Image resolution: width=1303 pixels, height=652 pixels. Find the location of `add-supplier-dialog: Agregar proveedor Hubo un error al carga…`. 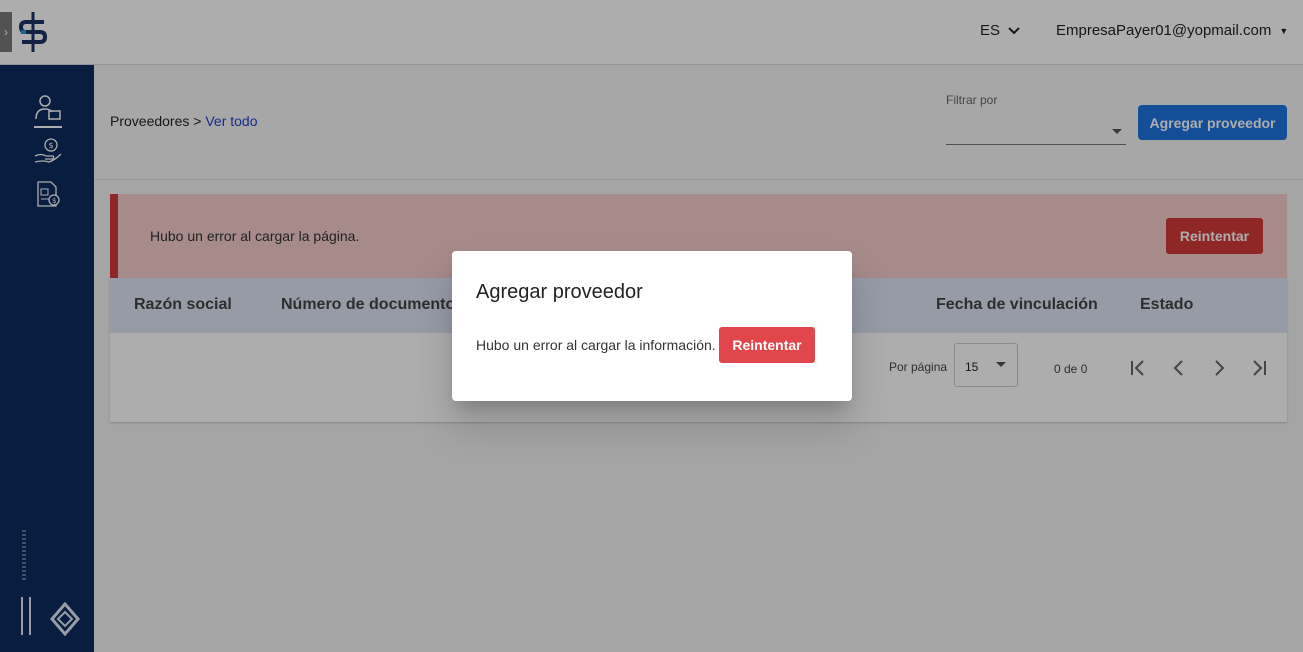

add-supplier-dialog: Agregar proveedor Hubo un error al carga… is located at coordinates (652, 326).